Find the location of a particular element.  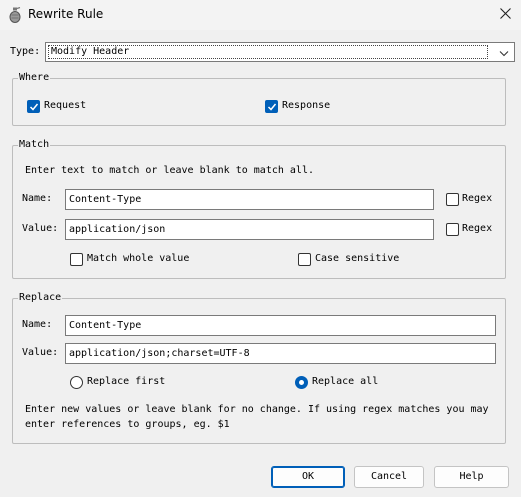

match-legend: Match is located at coordinates (34, 145).